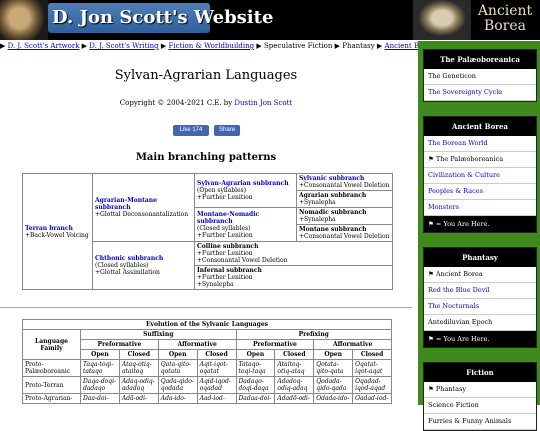 This screenshot has height=431, width=540. I want to click on sylvanic-link: Sylvanic subbranch, so click(331, 178).